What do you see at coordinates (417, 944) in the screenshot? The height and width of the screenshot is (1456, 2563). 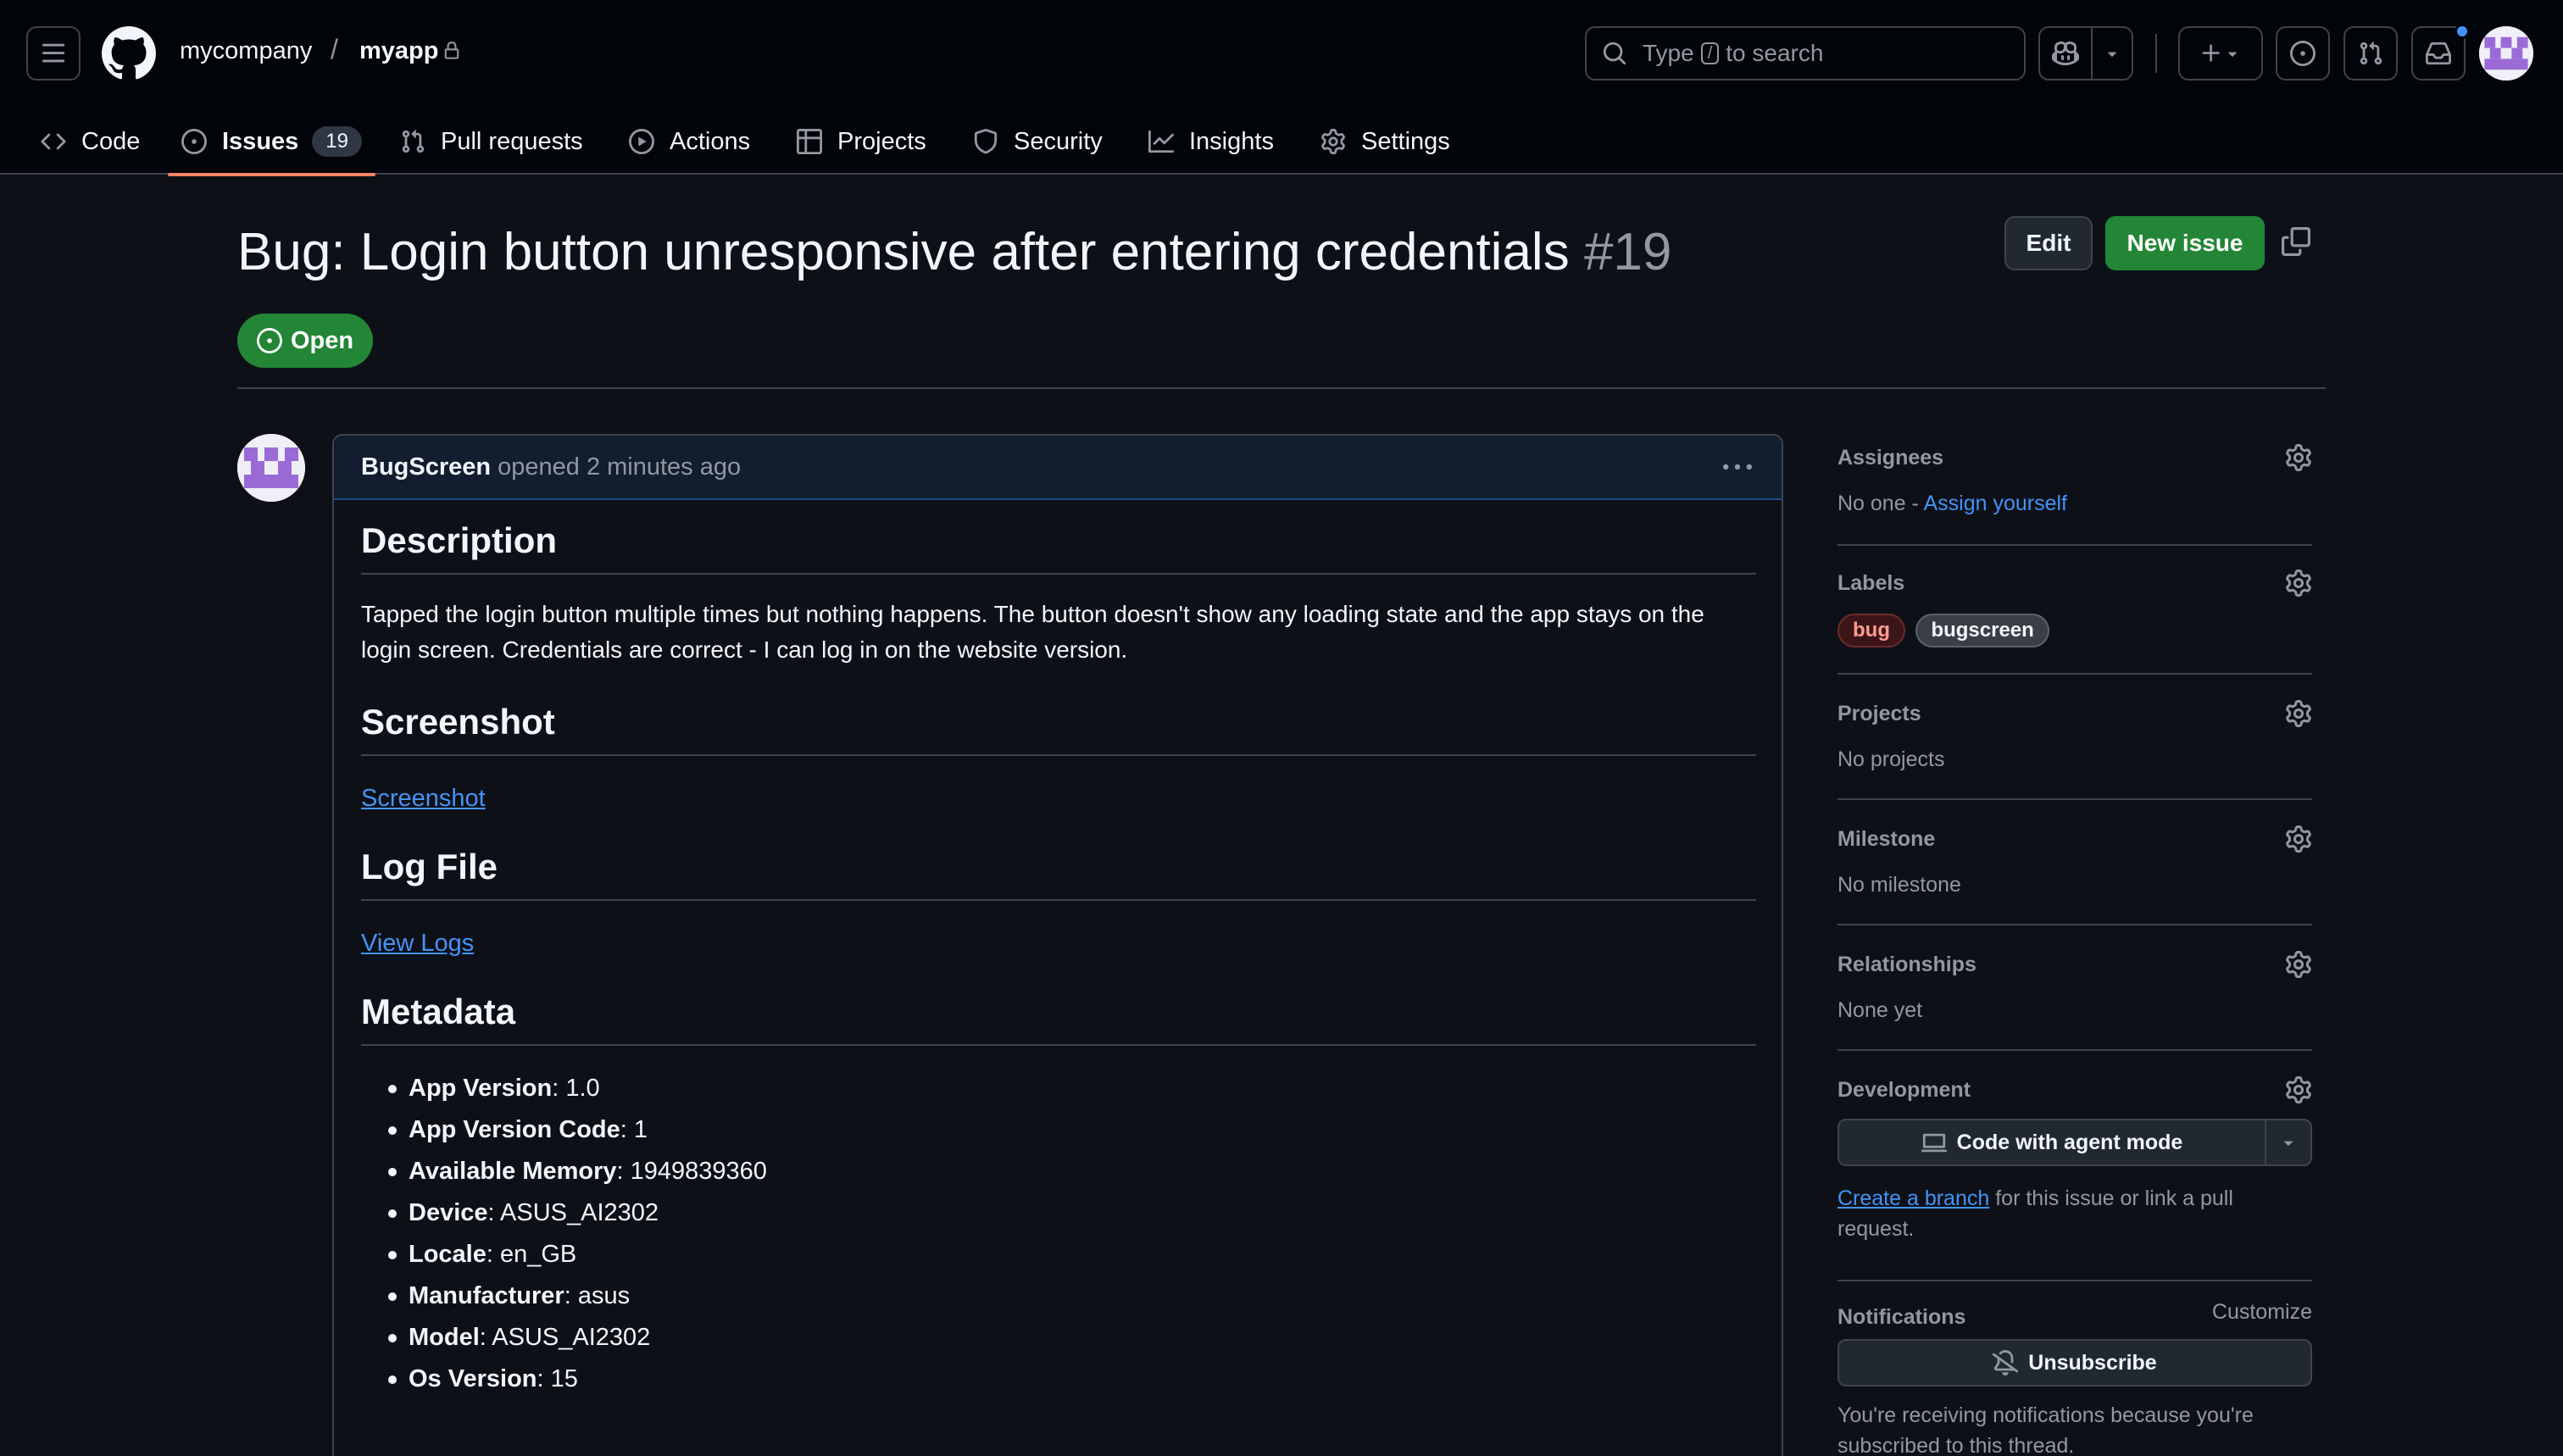 I see `view-logs-link: View Logs` at bounding box center [417, 944].